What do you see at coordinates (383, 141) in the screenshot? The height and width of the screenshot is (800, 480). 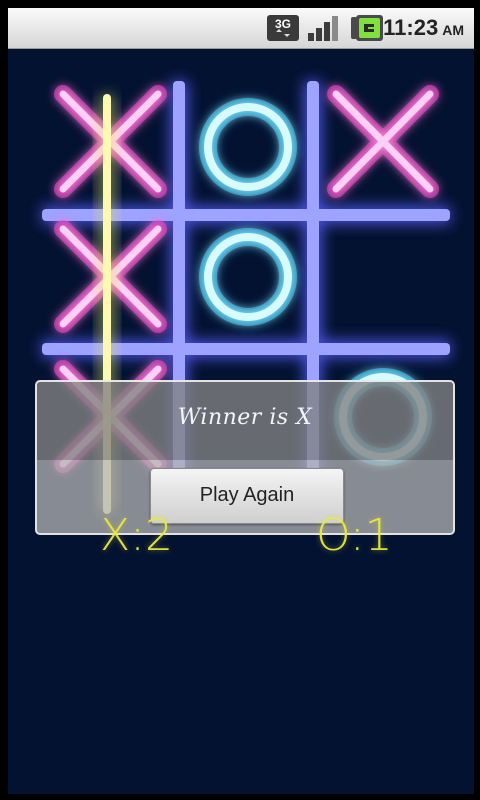 I see `cell-2-x-mark` at bounding box center [383, 141].